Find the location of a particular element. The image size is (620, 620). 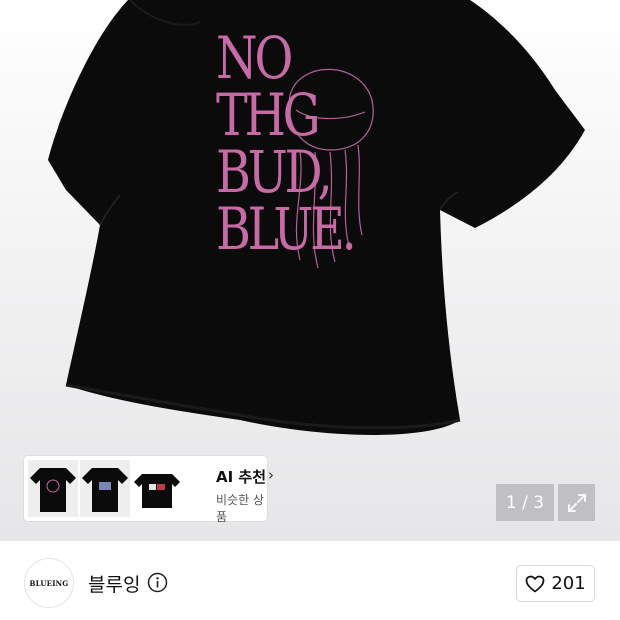

like-button: 201 is located at coordinates (555, 583).